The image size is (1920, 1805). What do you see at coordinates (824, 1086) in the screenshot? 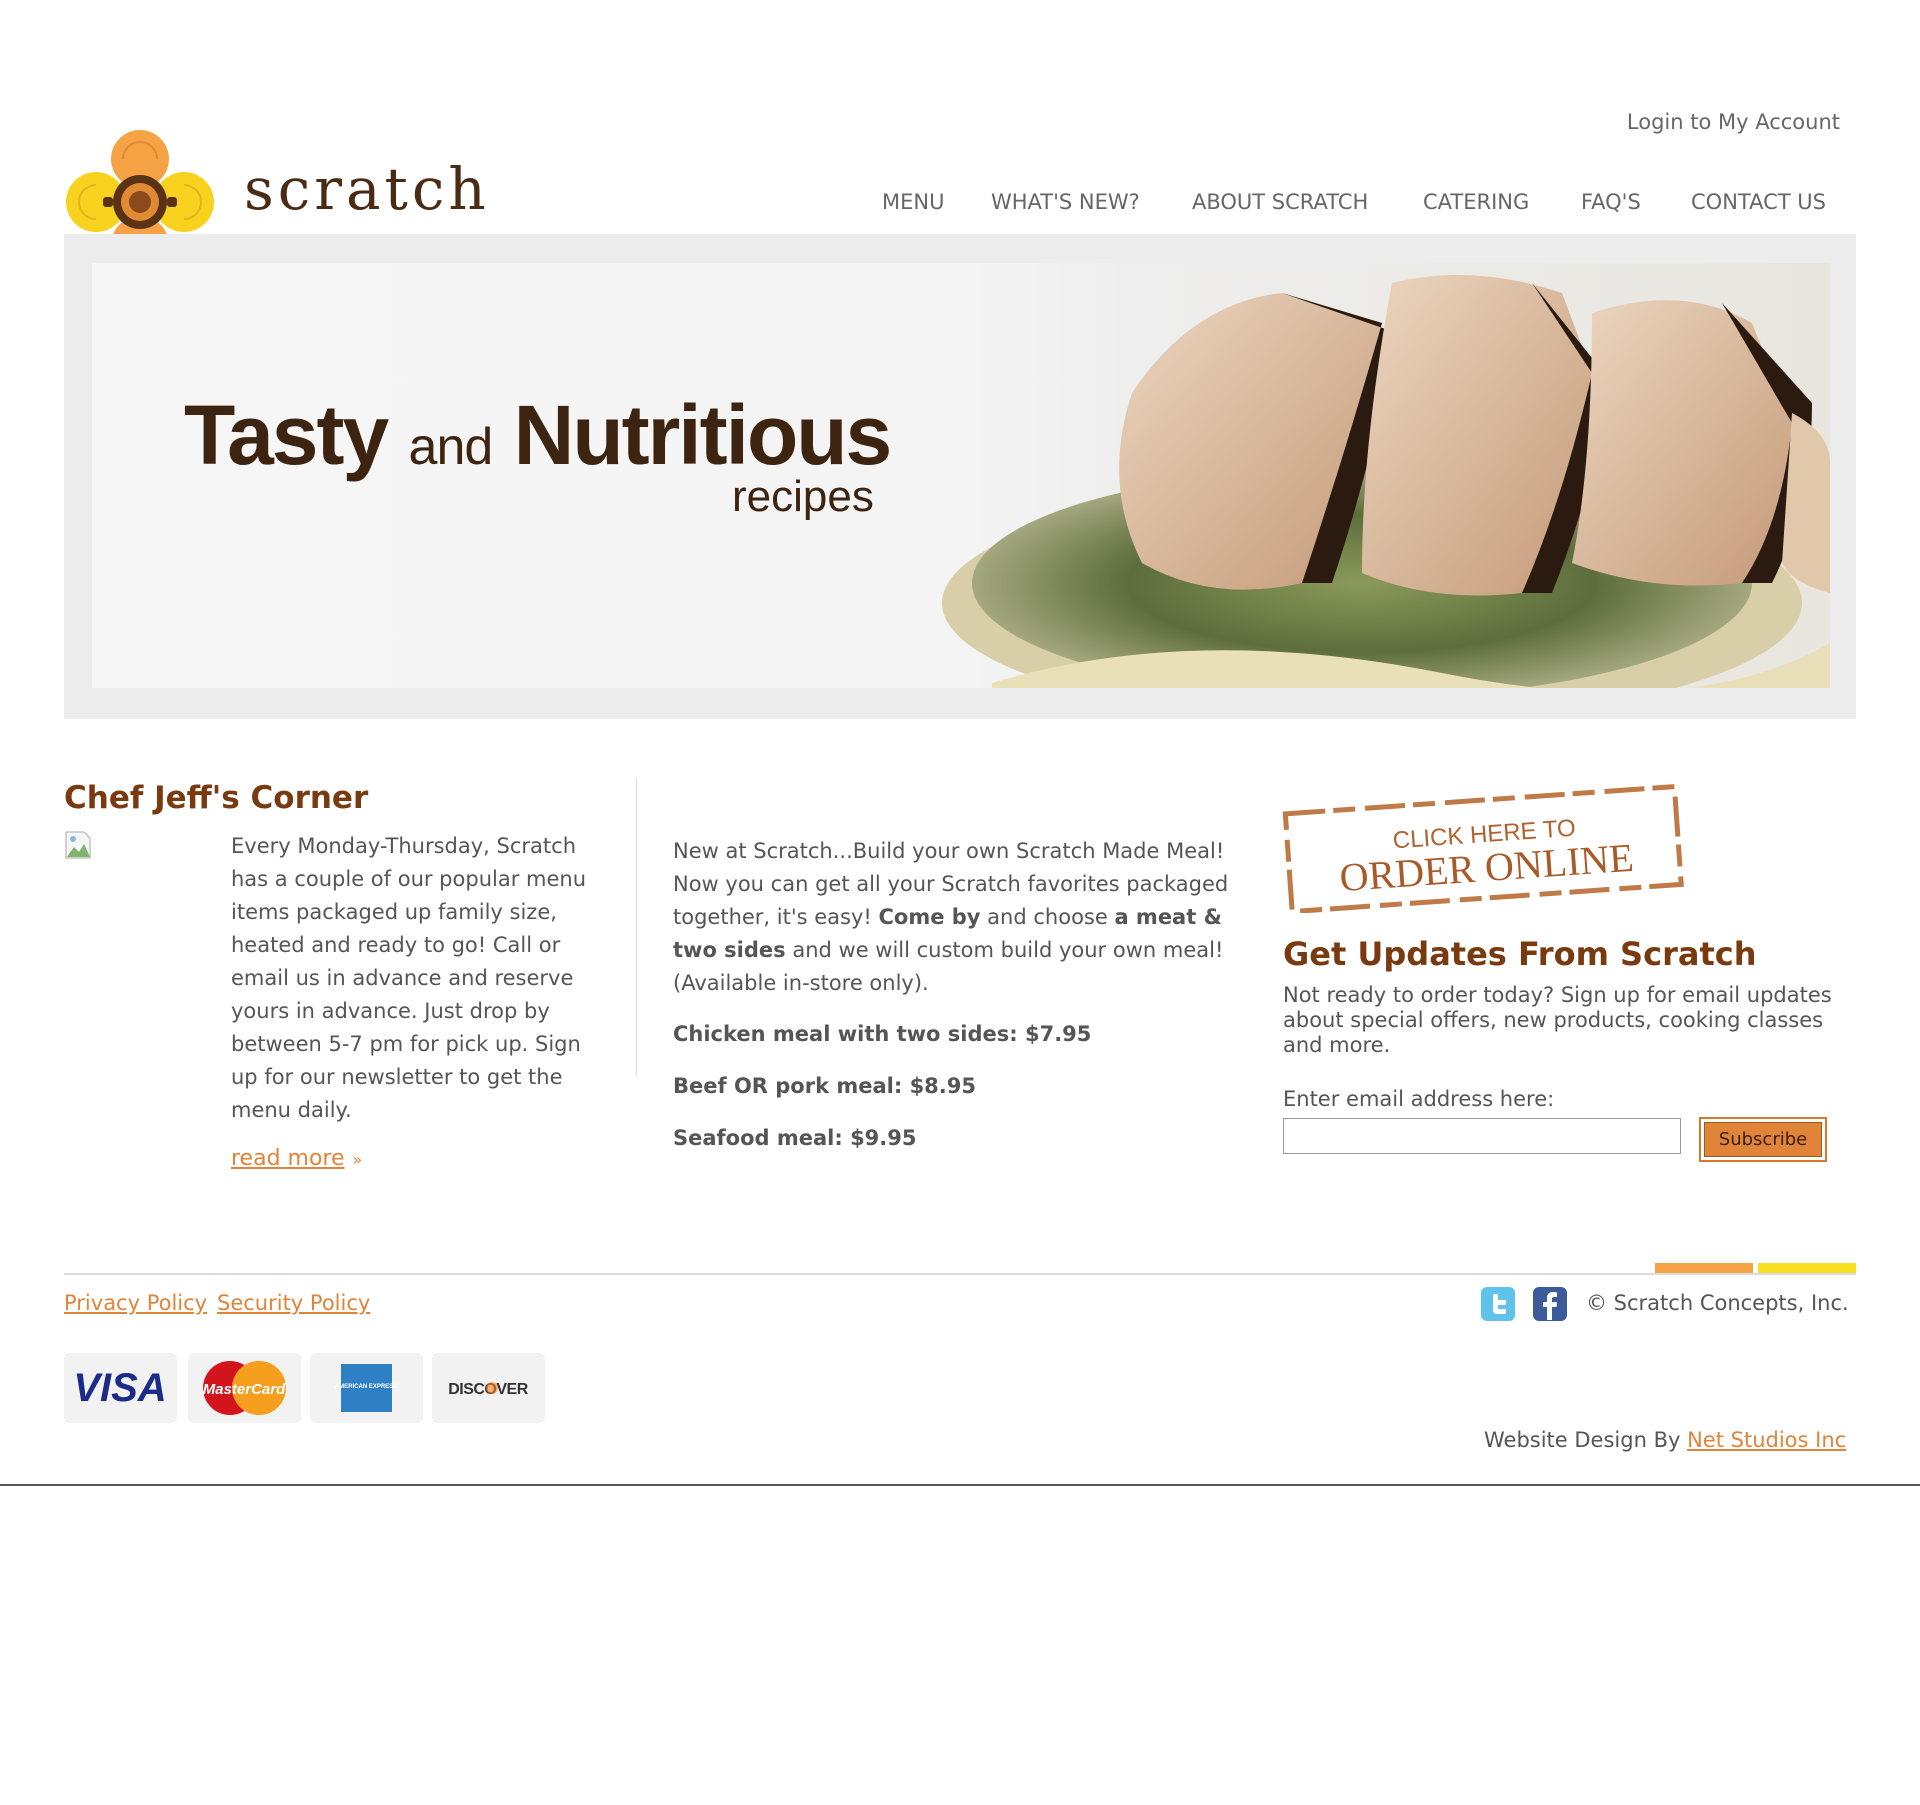
I see `price-beef-pork: Beef OR pork meal: $8.95` at bounding box center [824, 1086].